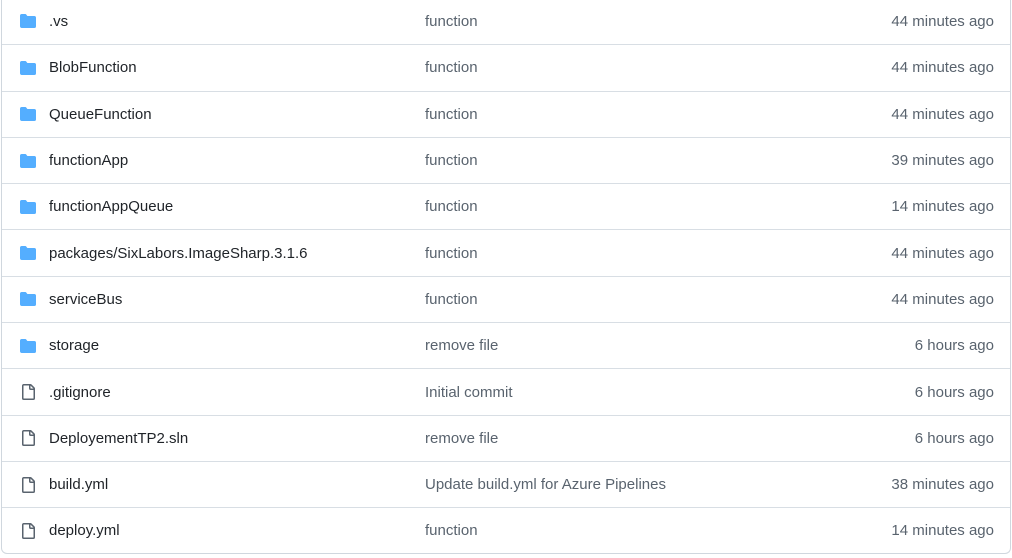  Describe the element at coordinates (84, 530) in the screenshot. I see `file-name-link: deploy.yml` at that location.